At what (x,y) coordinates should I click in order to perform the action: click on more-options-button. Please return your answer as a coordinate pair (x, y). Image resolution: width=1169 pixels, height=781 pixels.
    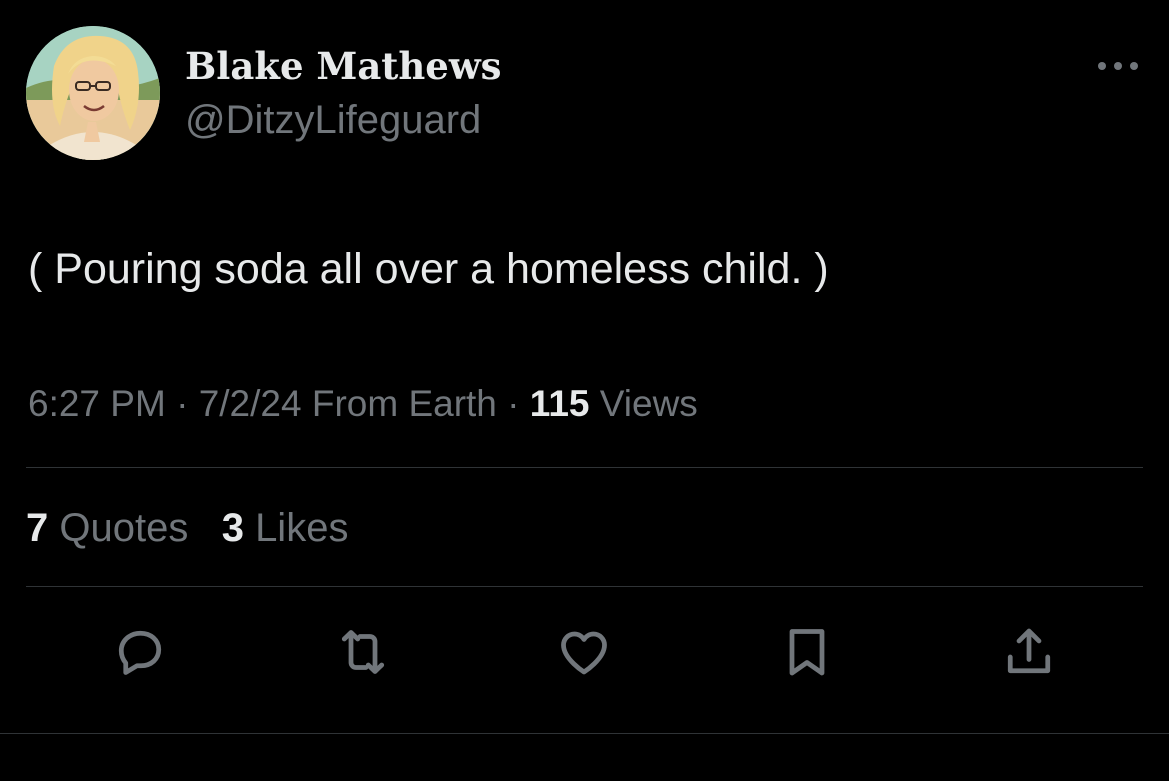
    Looking at the image, I should click on (1118, 66).